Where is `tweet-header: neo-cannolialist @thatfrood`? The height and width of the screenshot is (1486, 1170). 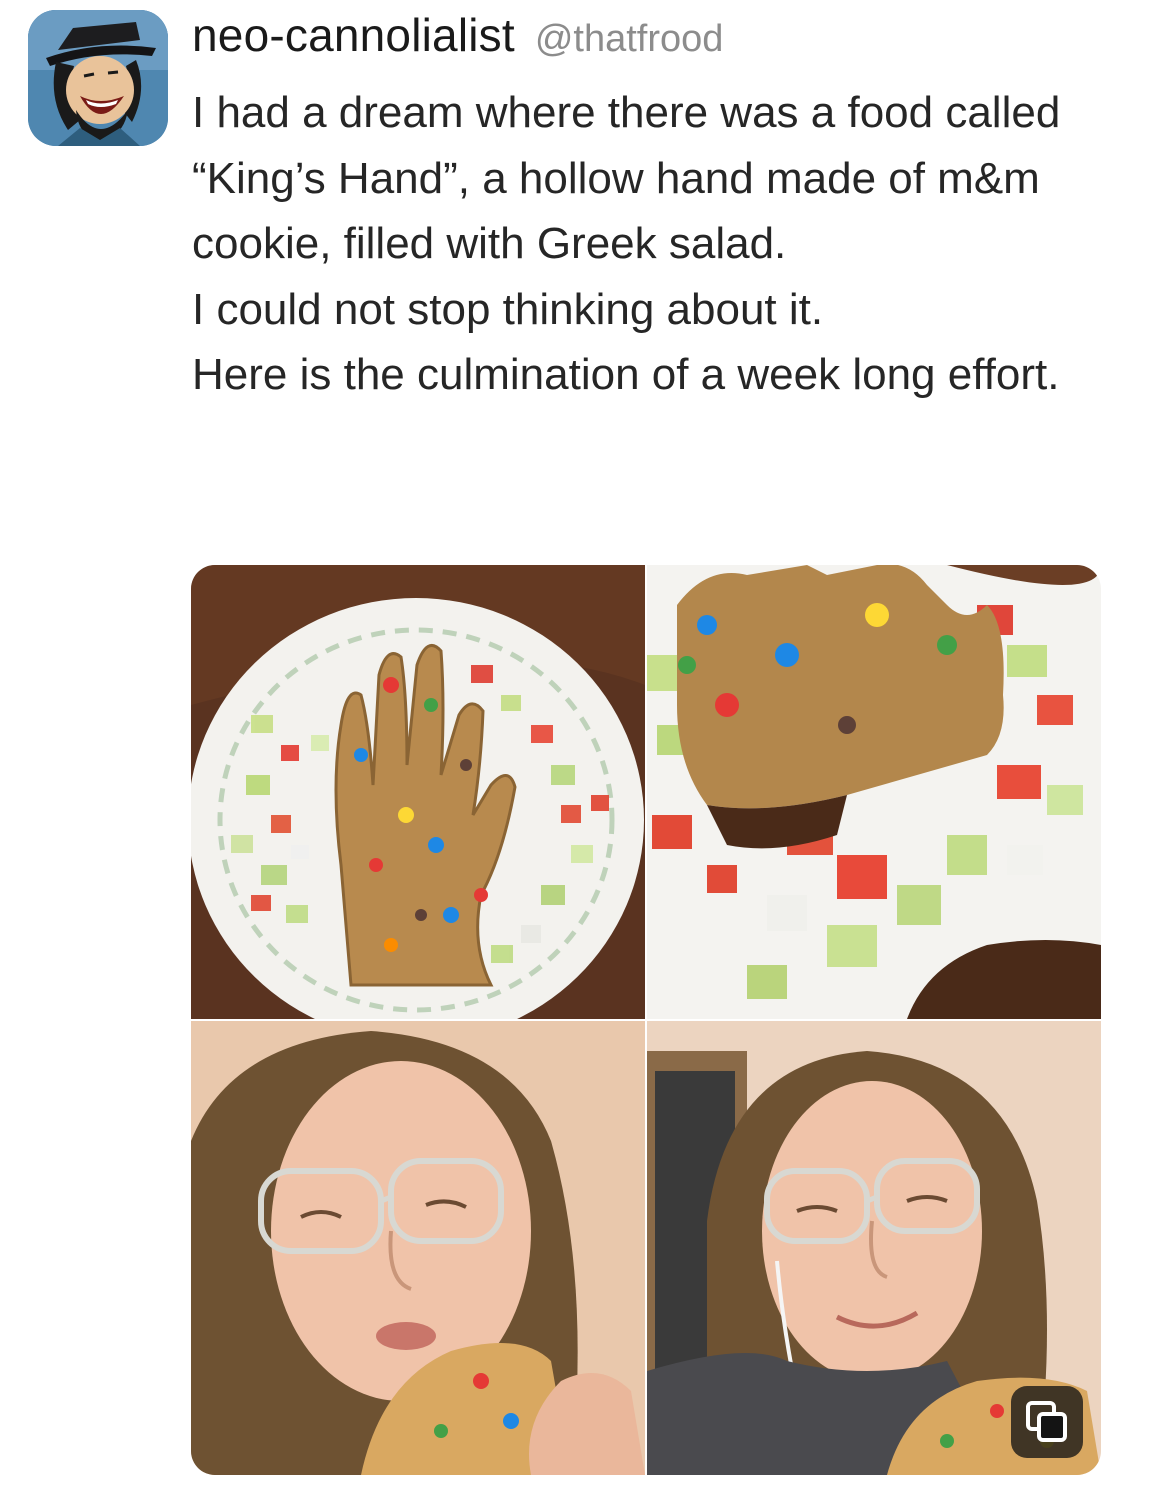
tweet-header: neo-cannolialist @thatfrood is located at coordinates (457, 38).